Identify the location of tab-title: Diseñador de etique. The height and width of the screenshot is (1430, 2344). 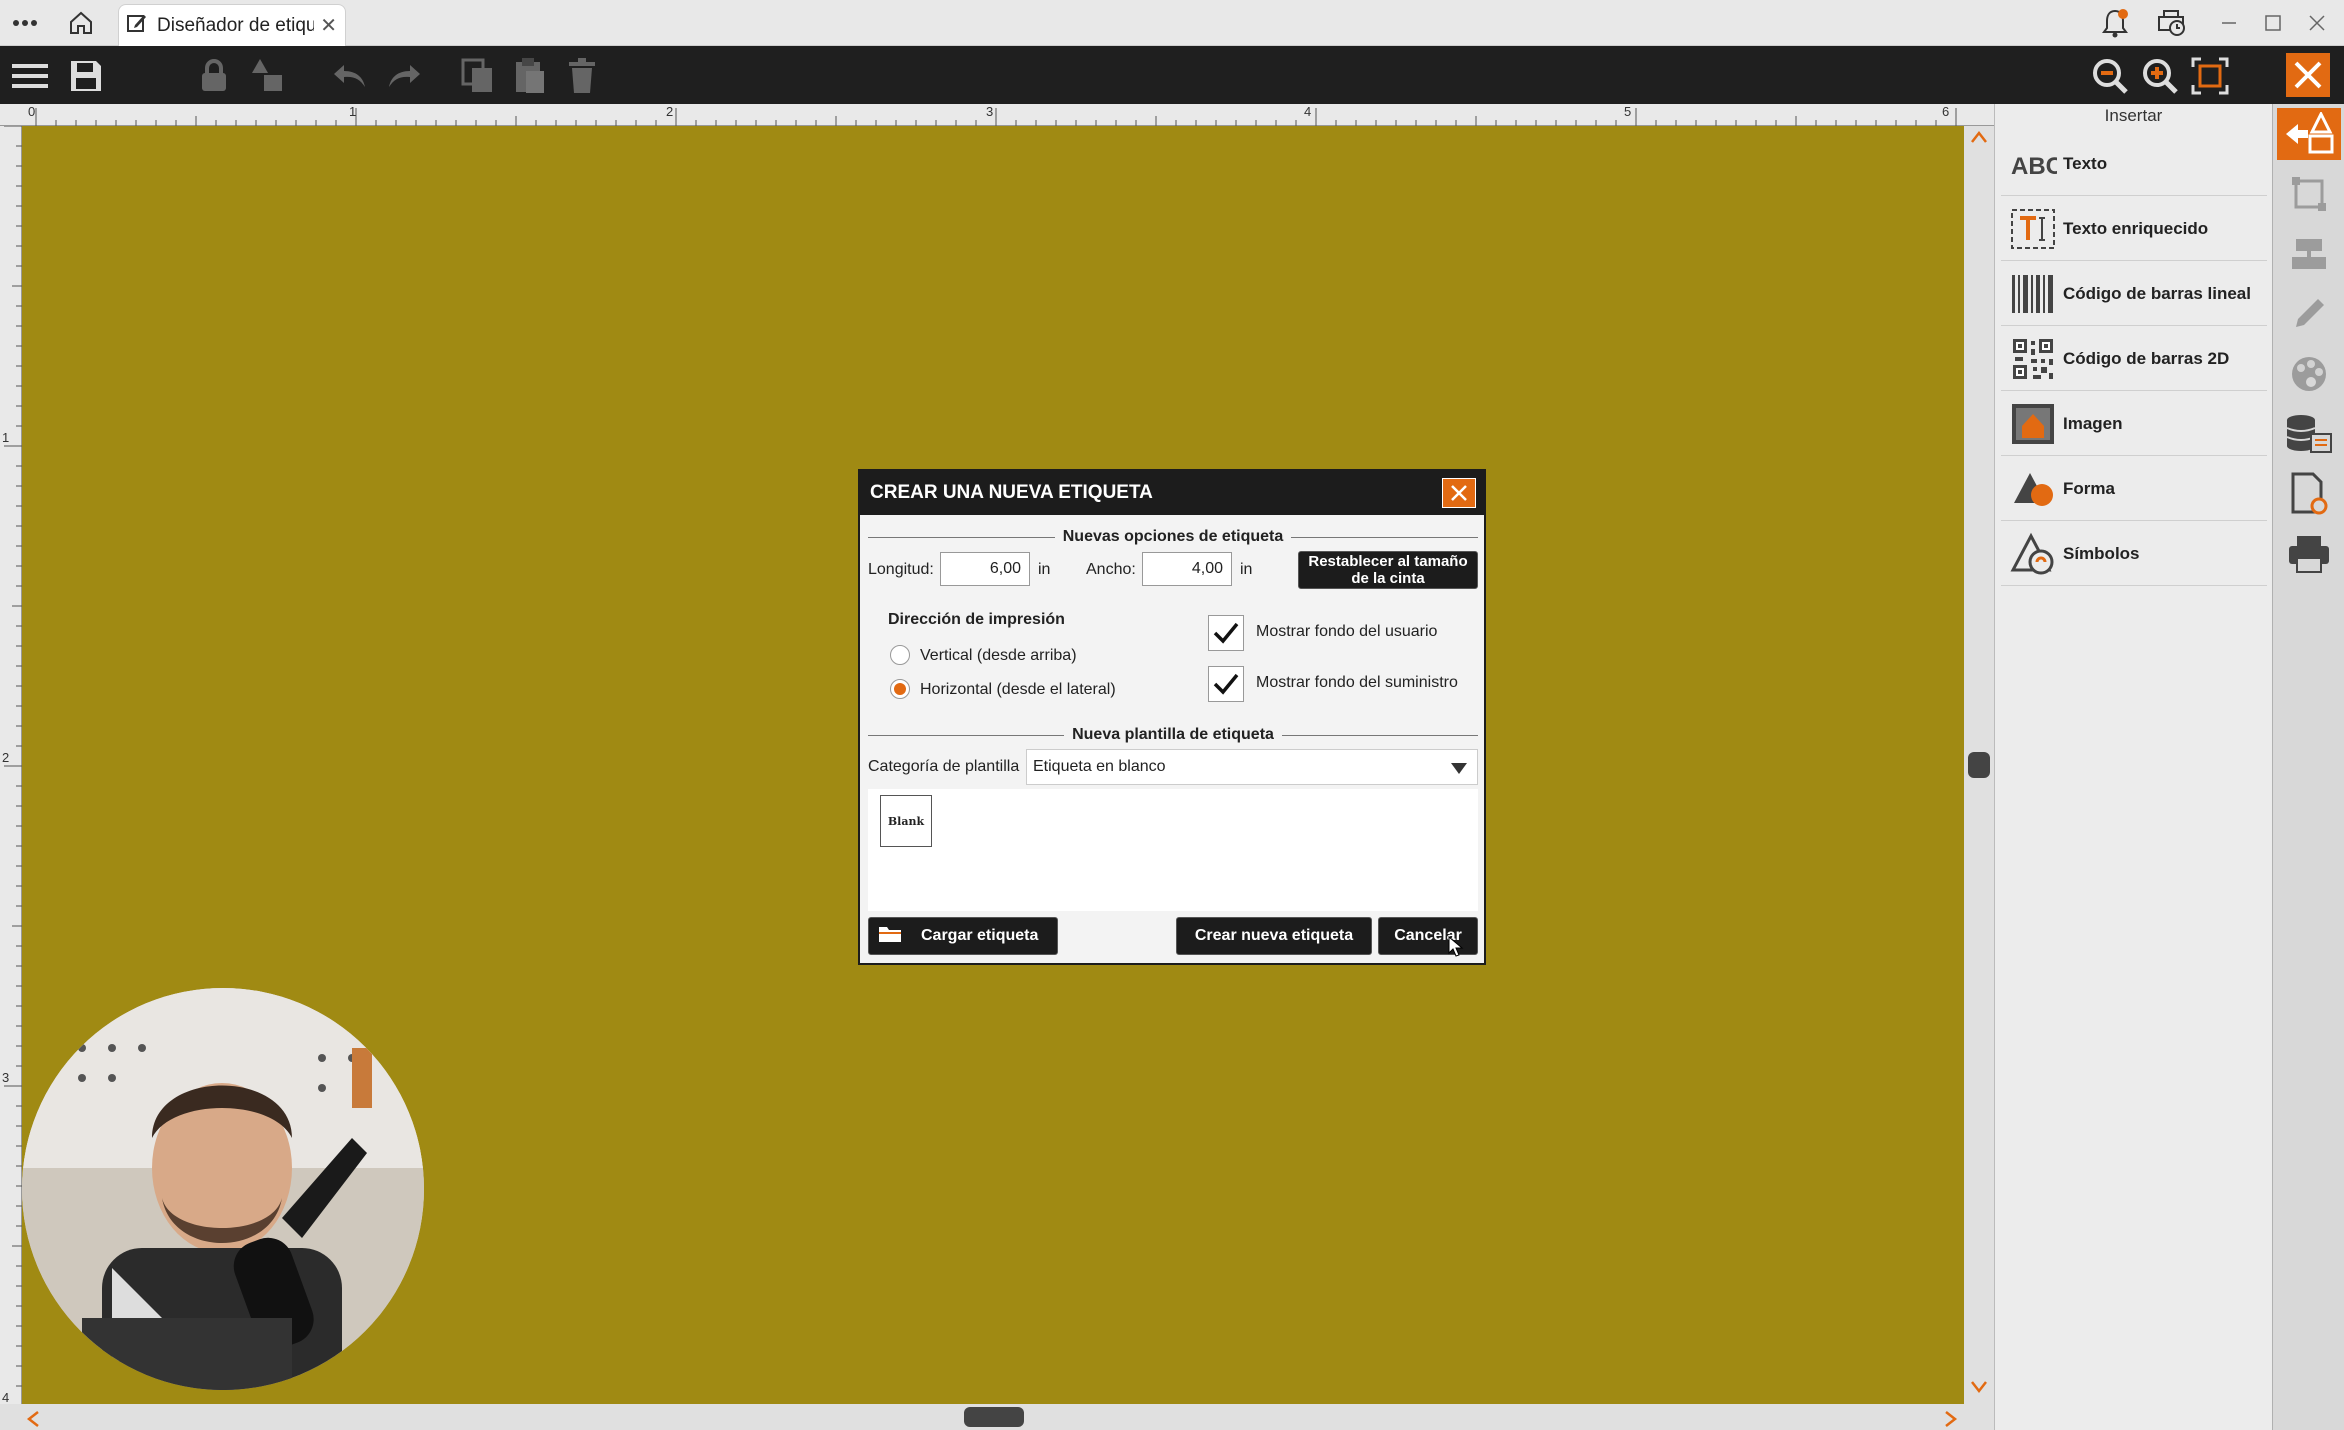
(236, 25).